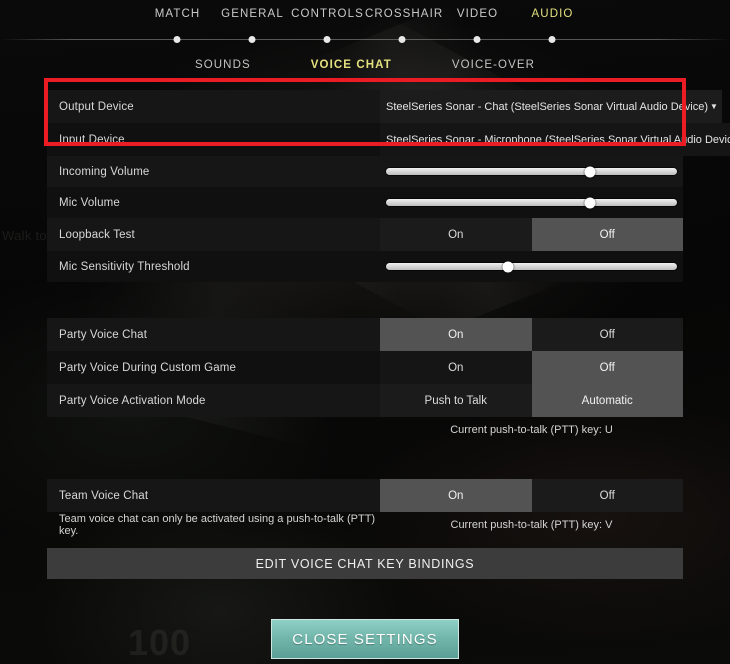  I want to click on party-voice-custom-game-control: On Off, so click(531, 367).